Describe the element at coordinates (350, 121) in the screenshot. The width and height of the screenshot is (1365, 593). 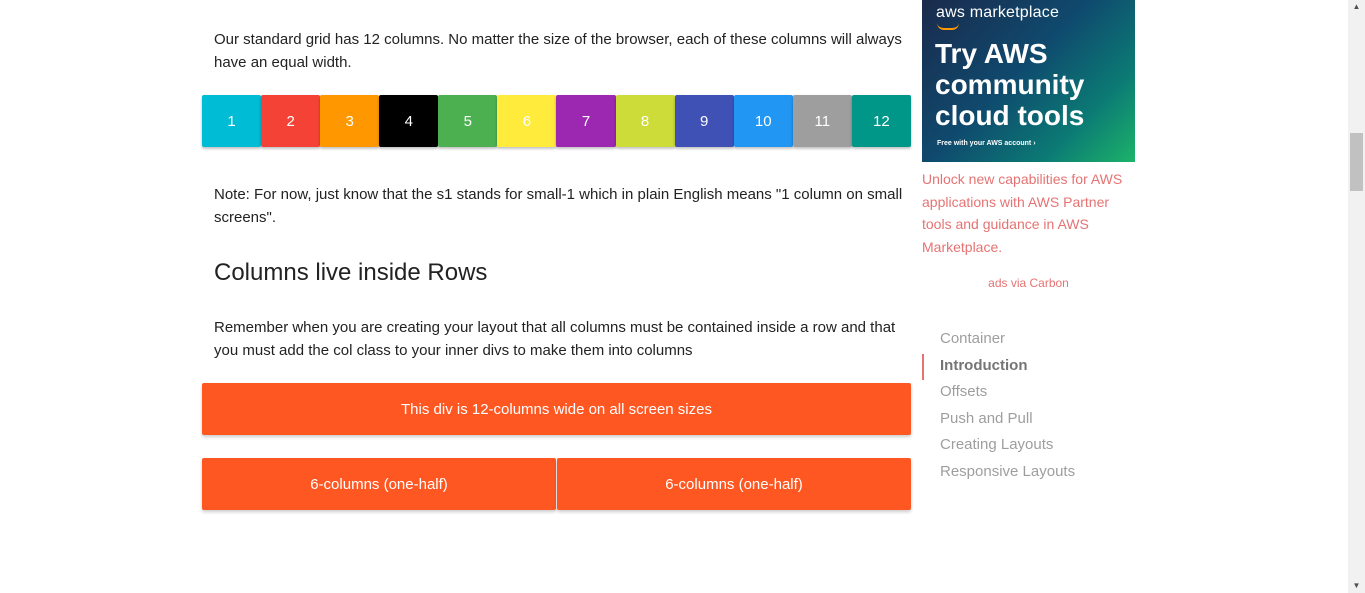
I see `grid-cell-3: 3` at that location.